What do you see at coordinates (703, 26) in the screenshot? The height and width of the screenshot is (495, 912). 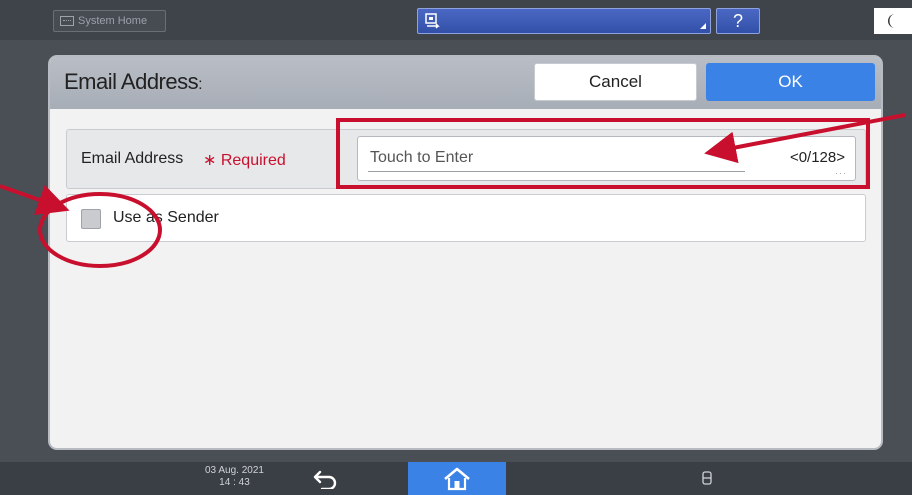 I see `dropdown-corner-icon` at bounding box center [703, 26].